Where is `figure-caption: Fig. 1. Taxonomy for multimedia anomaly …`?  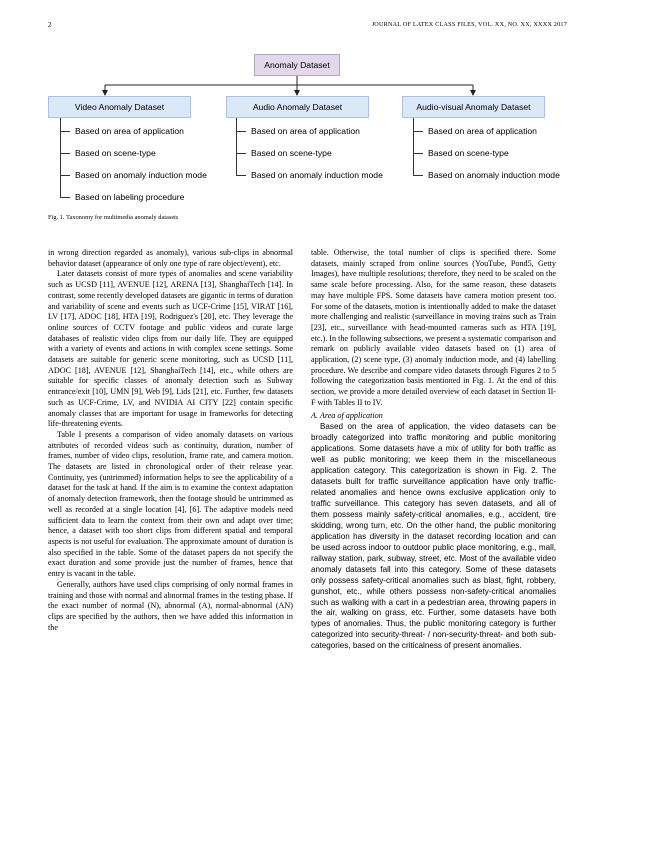
figure-caption: Fig. 1. Taxonomy for multimedia anomaly … is located at coordinates (113, 217).